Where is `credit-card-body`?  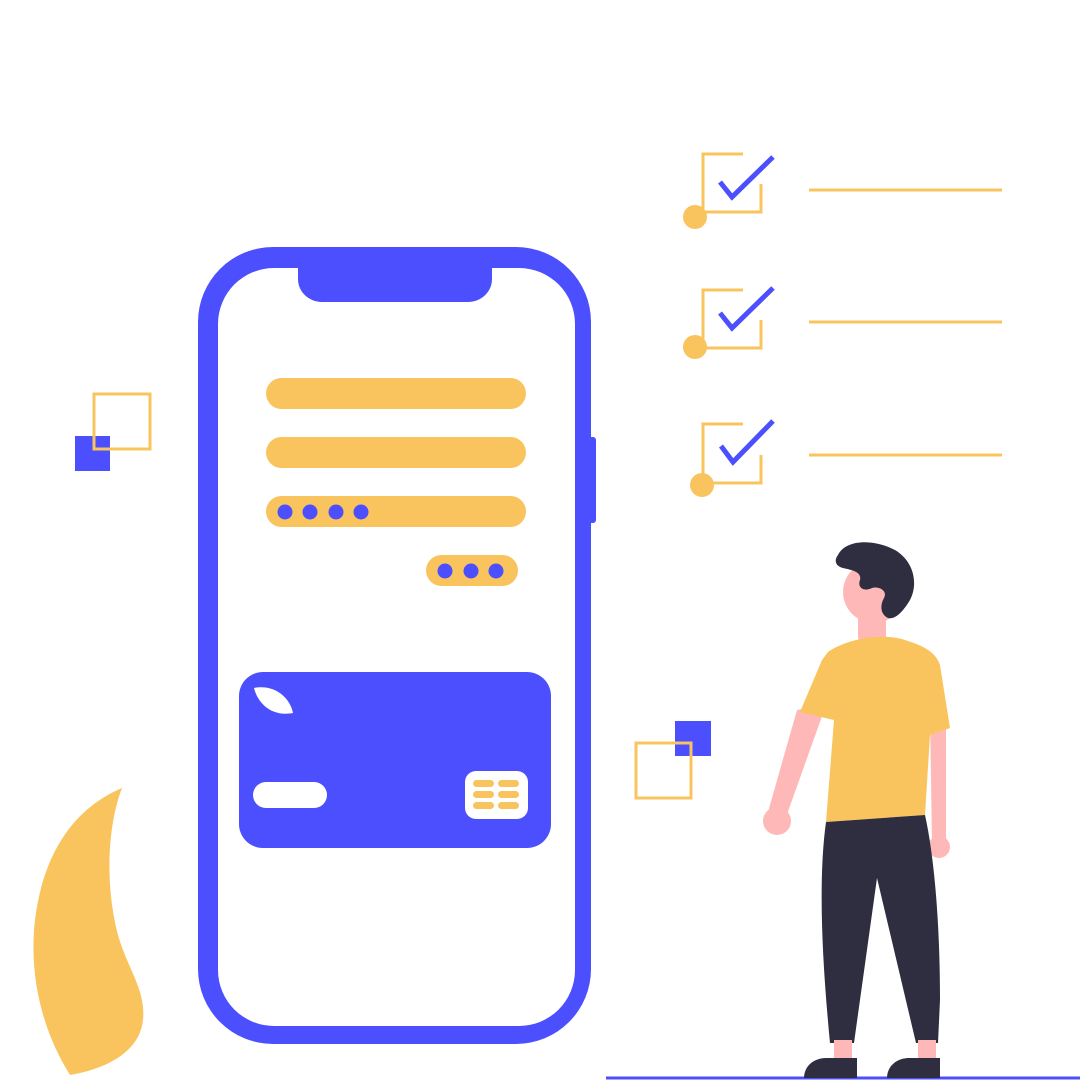 credit-card-body is located at coordinates (395, 760).